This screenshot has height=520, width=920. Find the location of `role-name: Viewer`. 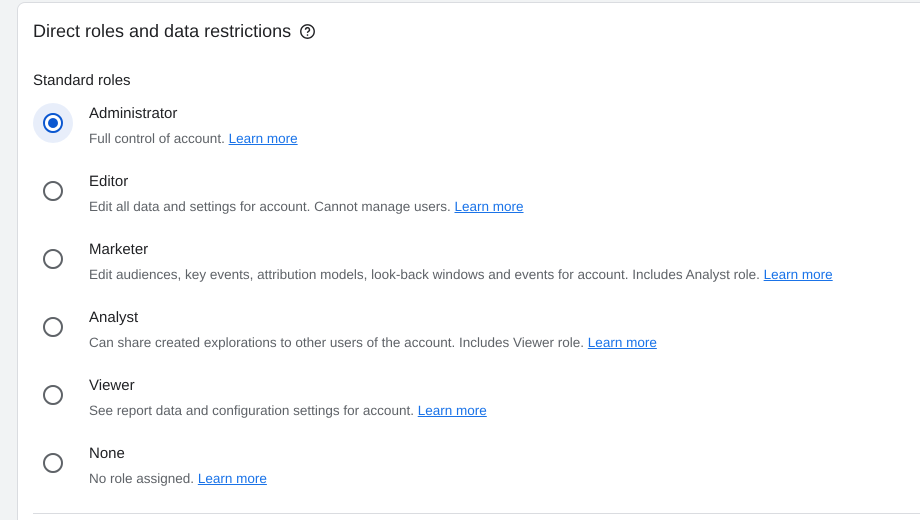

role-name: Viewer is located at coordinates (112, 385).